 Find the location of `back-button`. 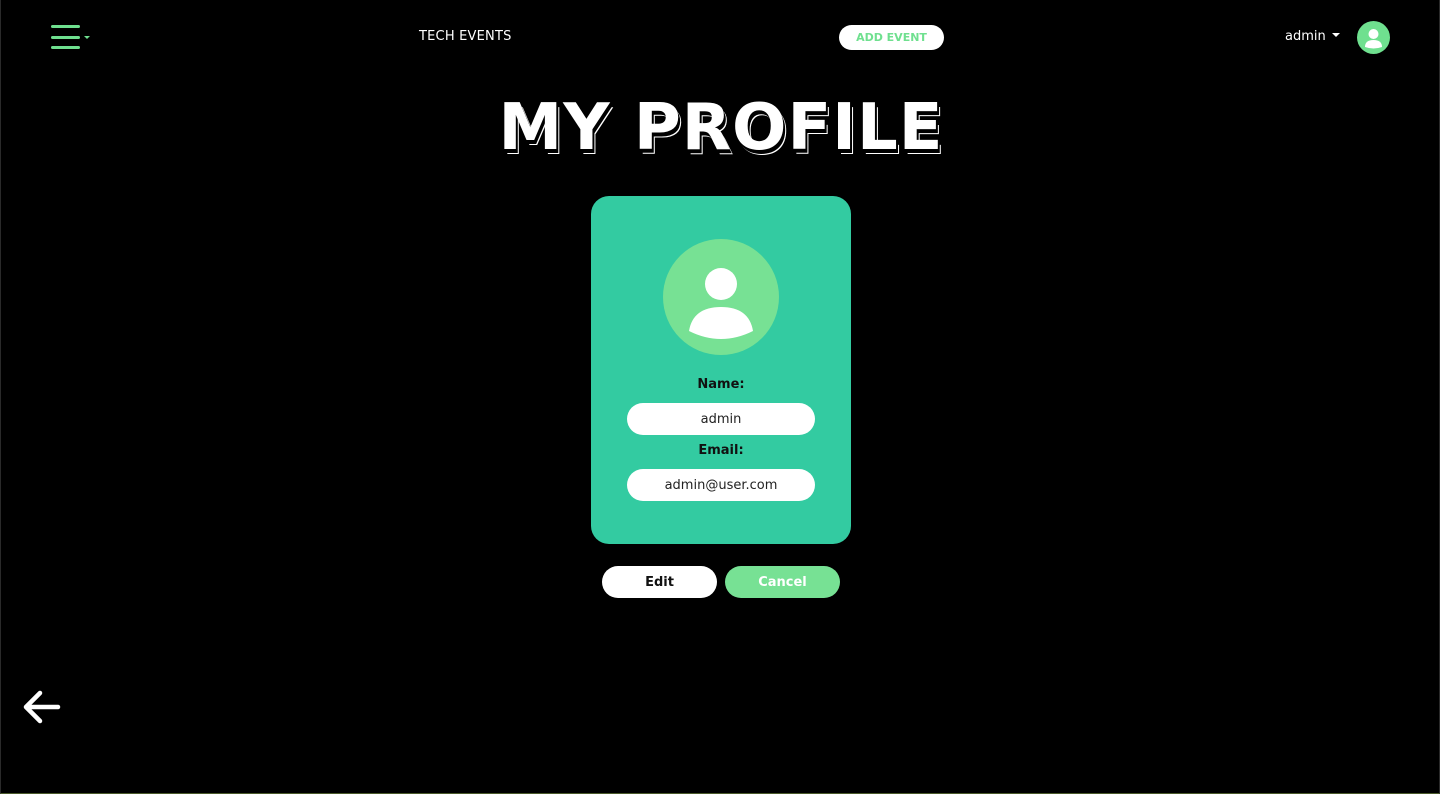

back-button is located at coordinates (41, 707).